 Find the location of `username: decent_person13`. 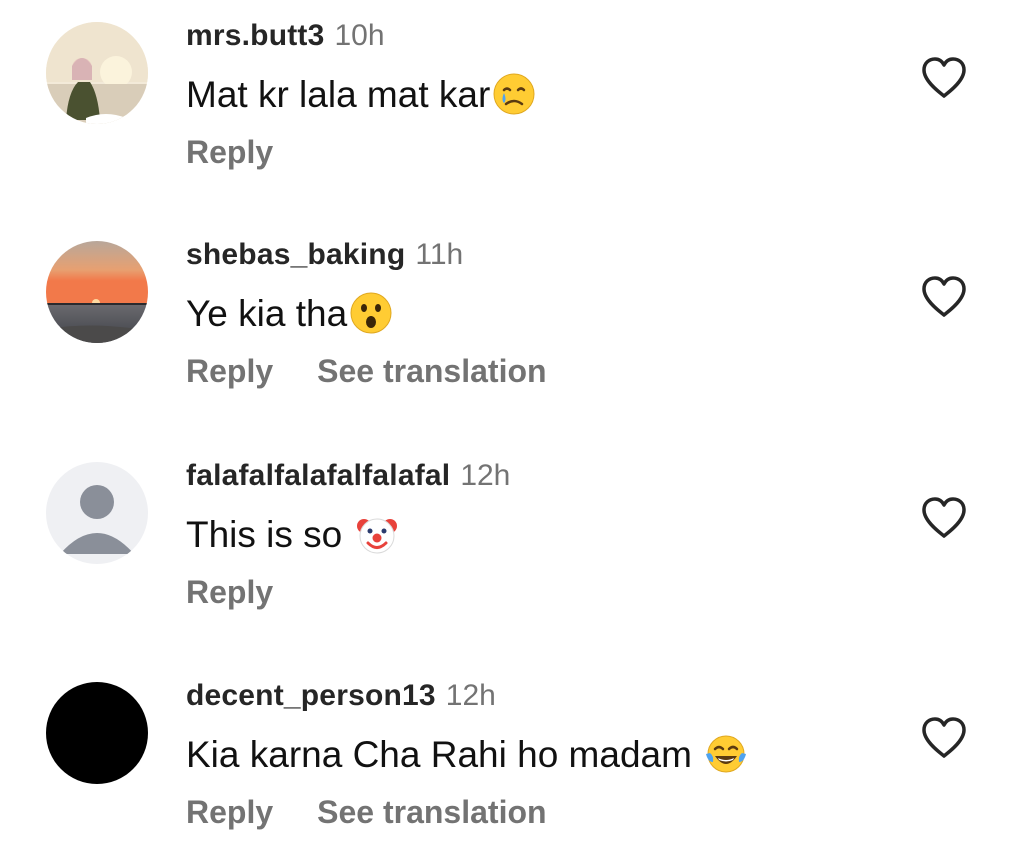

username: decent_person13 is located at coordinates (311, 695).